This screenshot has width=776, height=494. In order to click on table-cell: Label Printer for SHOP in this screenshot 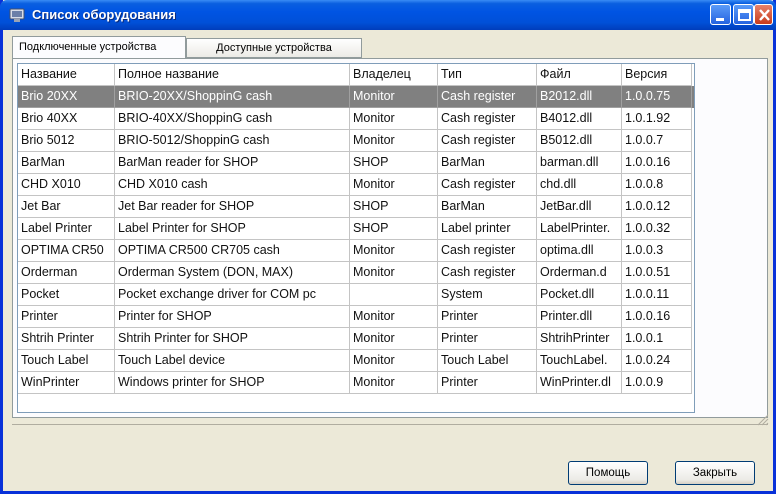, I will do `click(232, 229)`.